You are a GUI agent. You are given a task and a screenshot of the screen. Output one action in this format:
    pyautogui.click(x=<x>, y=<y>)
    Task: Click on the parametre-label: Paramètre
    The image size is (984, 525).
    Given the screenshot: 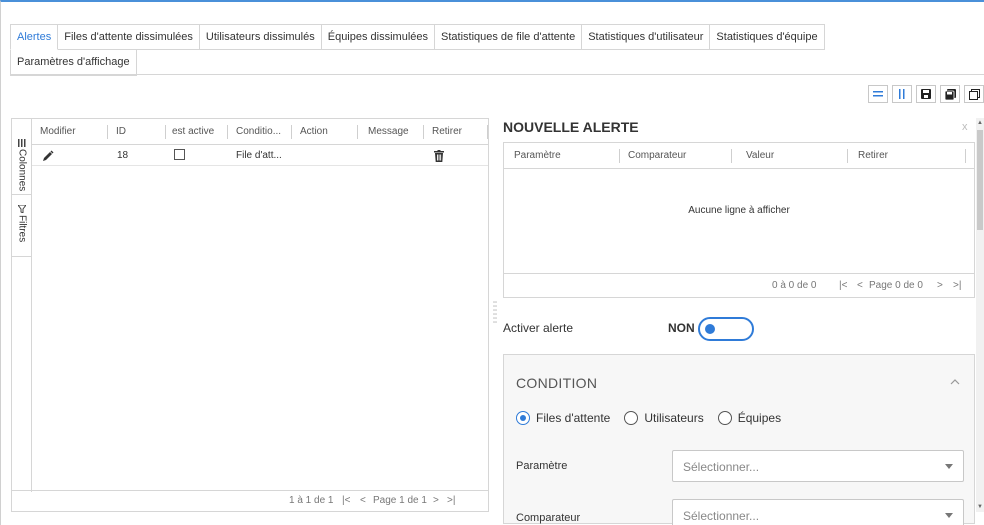 What is the action you would take?
    pyautogui.click(x=542, y=466)
    